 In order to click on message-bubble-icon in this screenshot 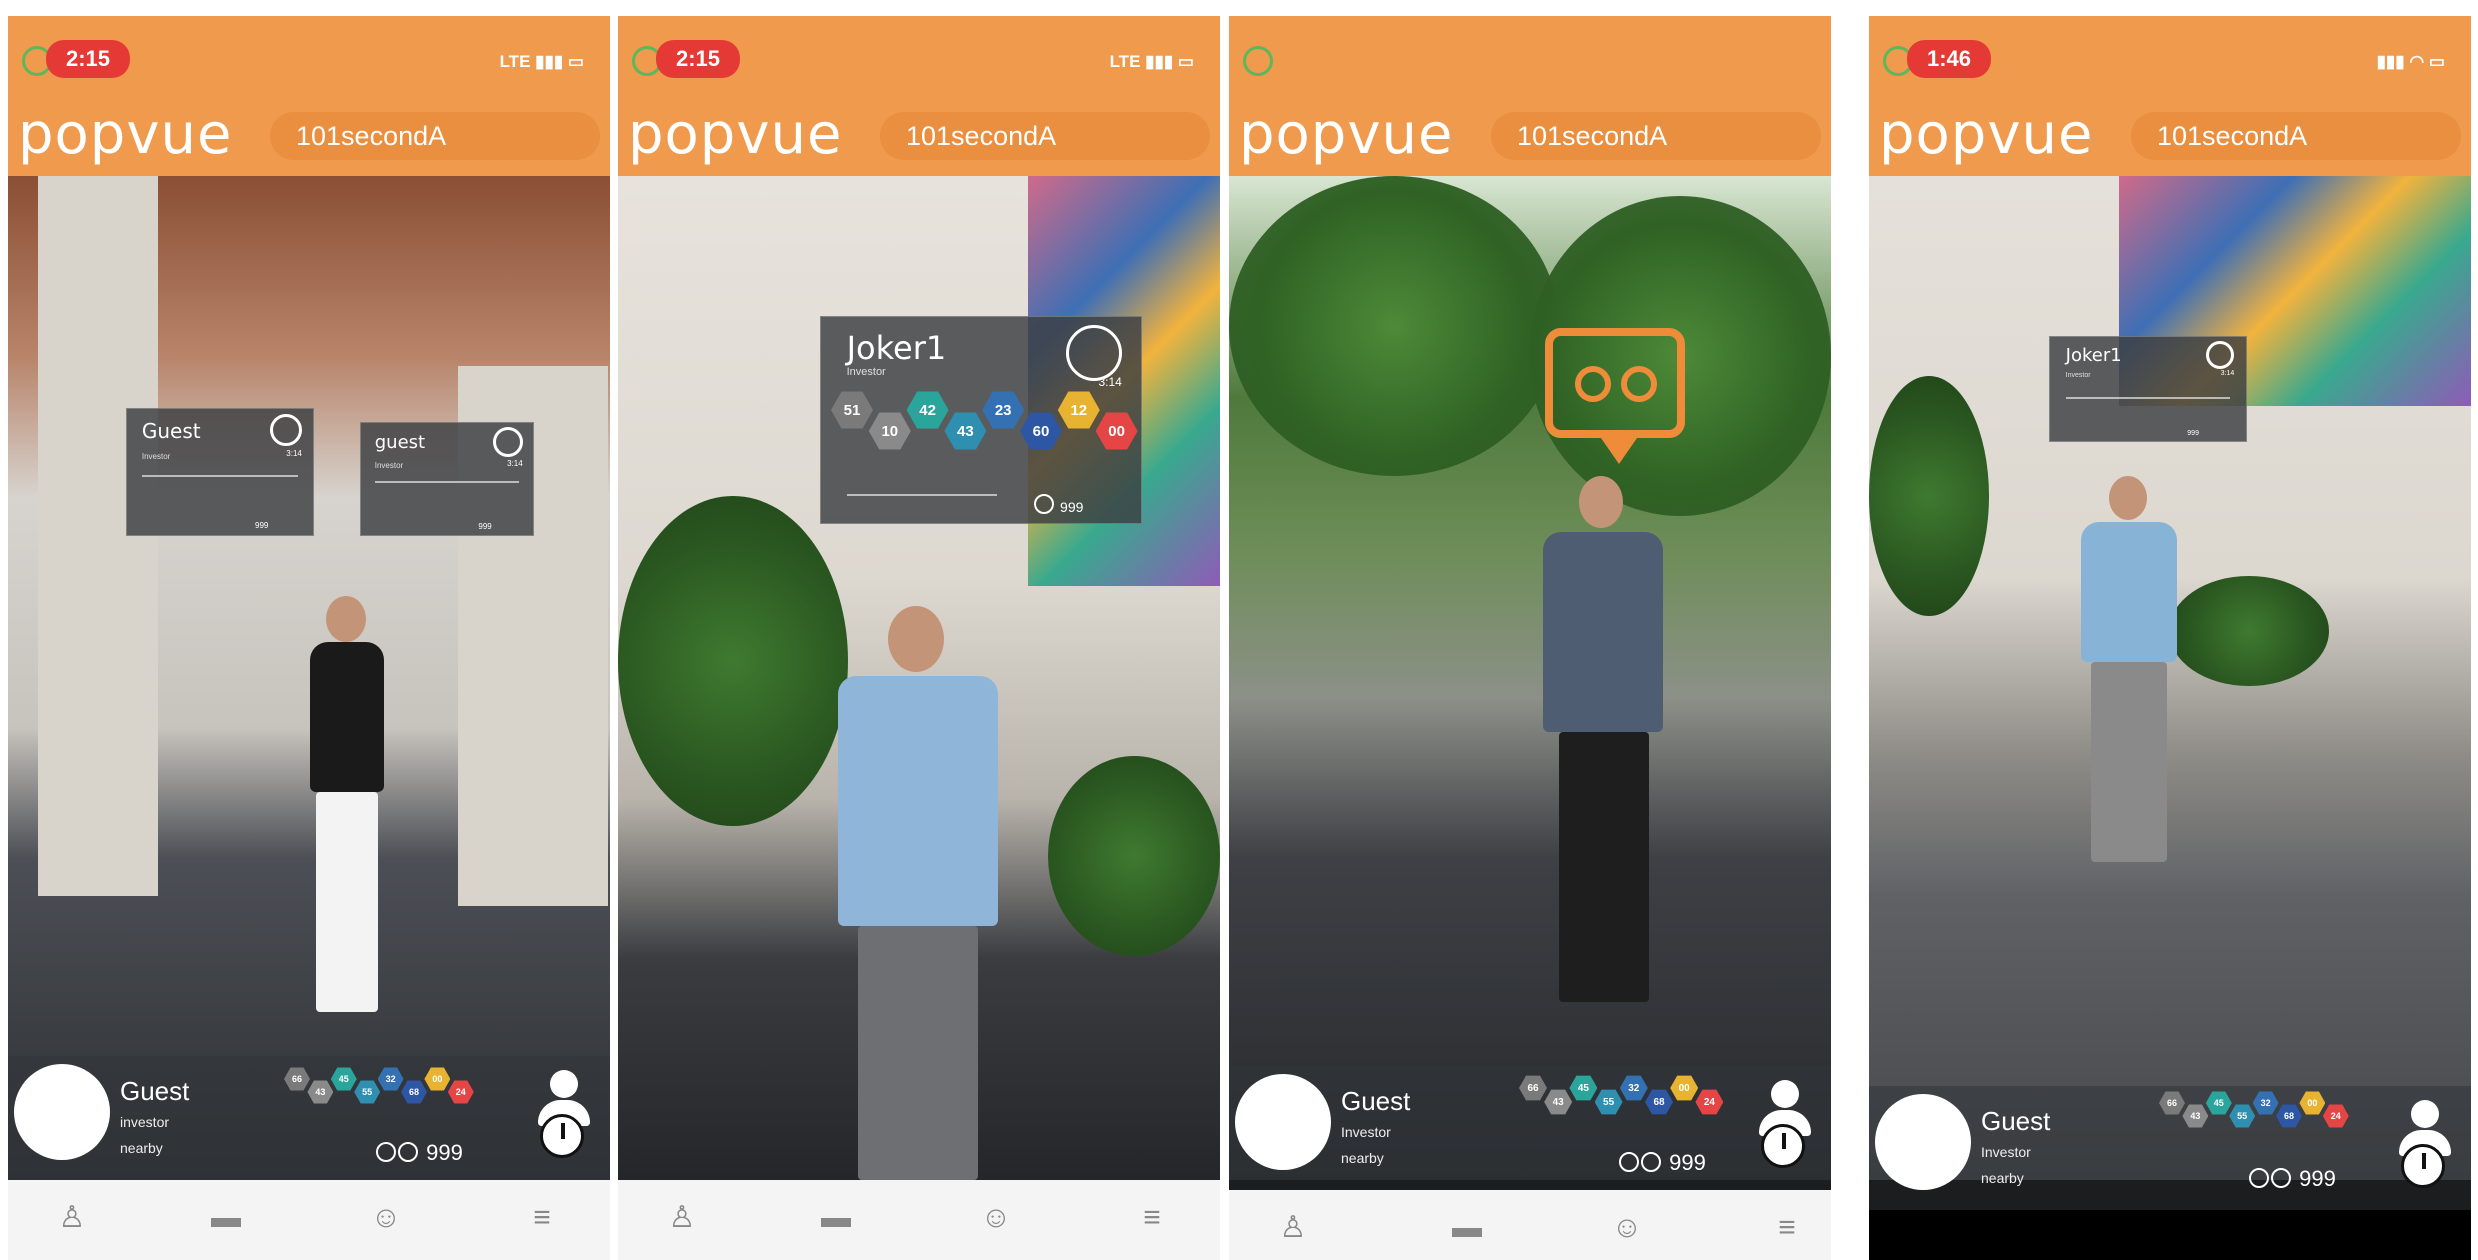, I will do `click(1615, 396)`.